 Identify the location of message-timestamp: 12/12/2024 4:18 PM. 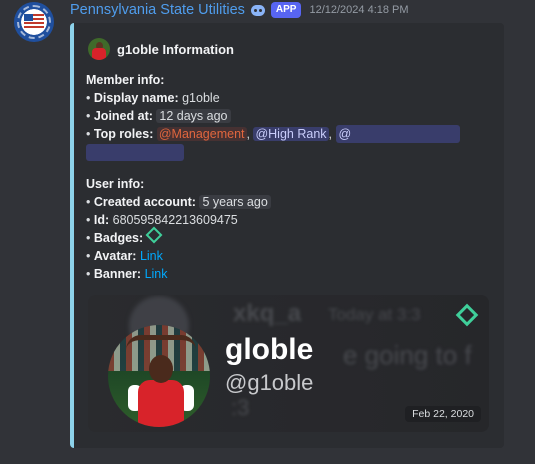
(359, 10).